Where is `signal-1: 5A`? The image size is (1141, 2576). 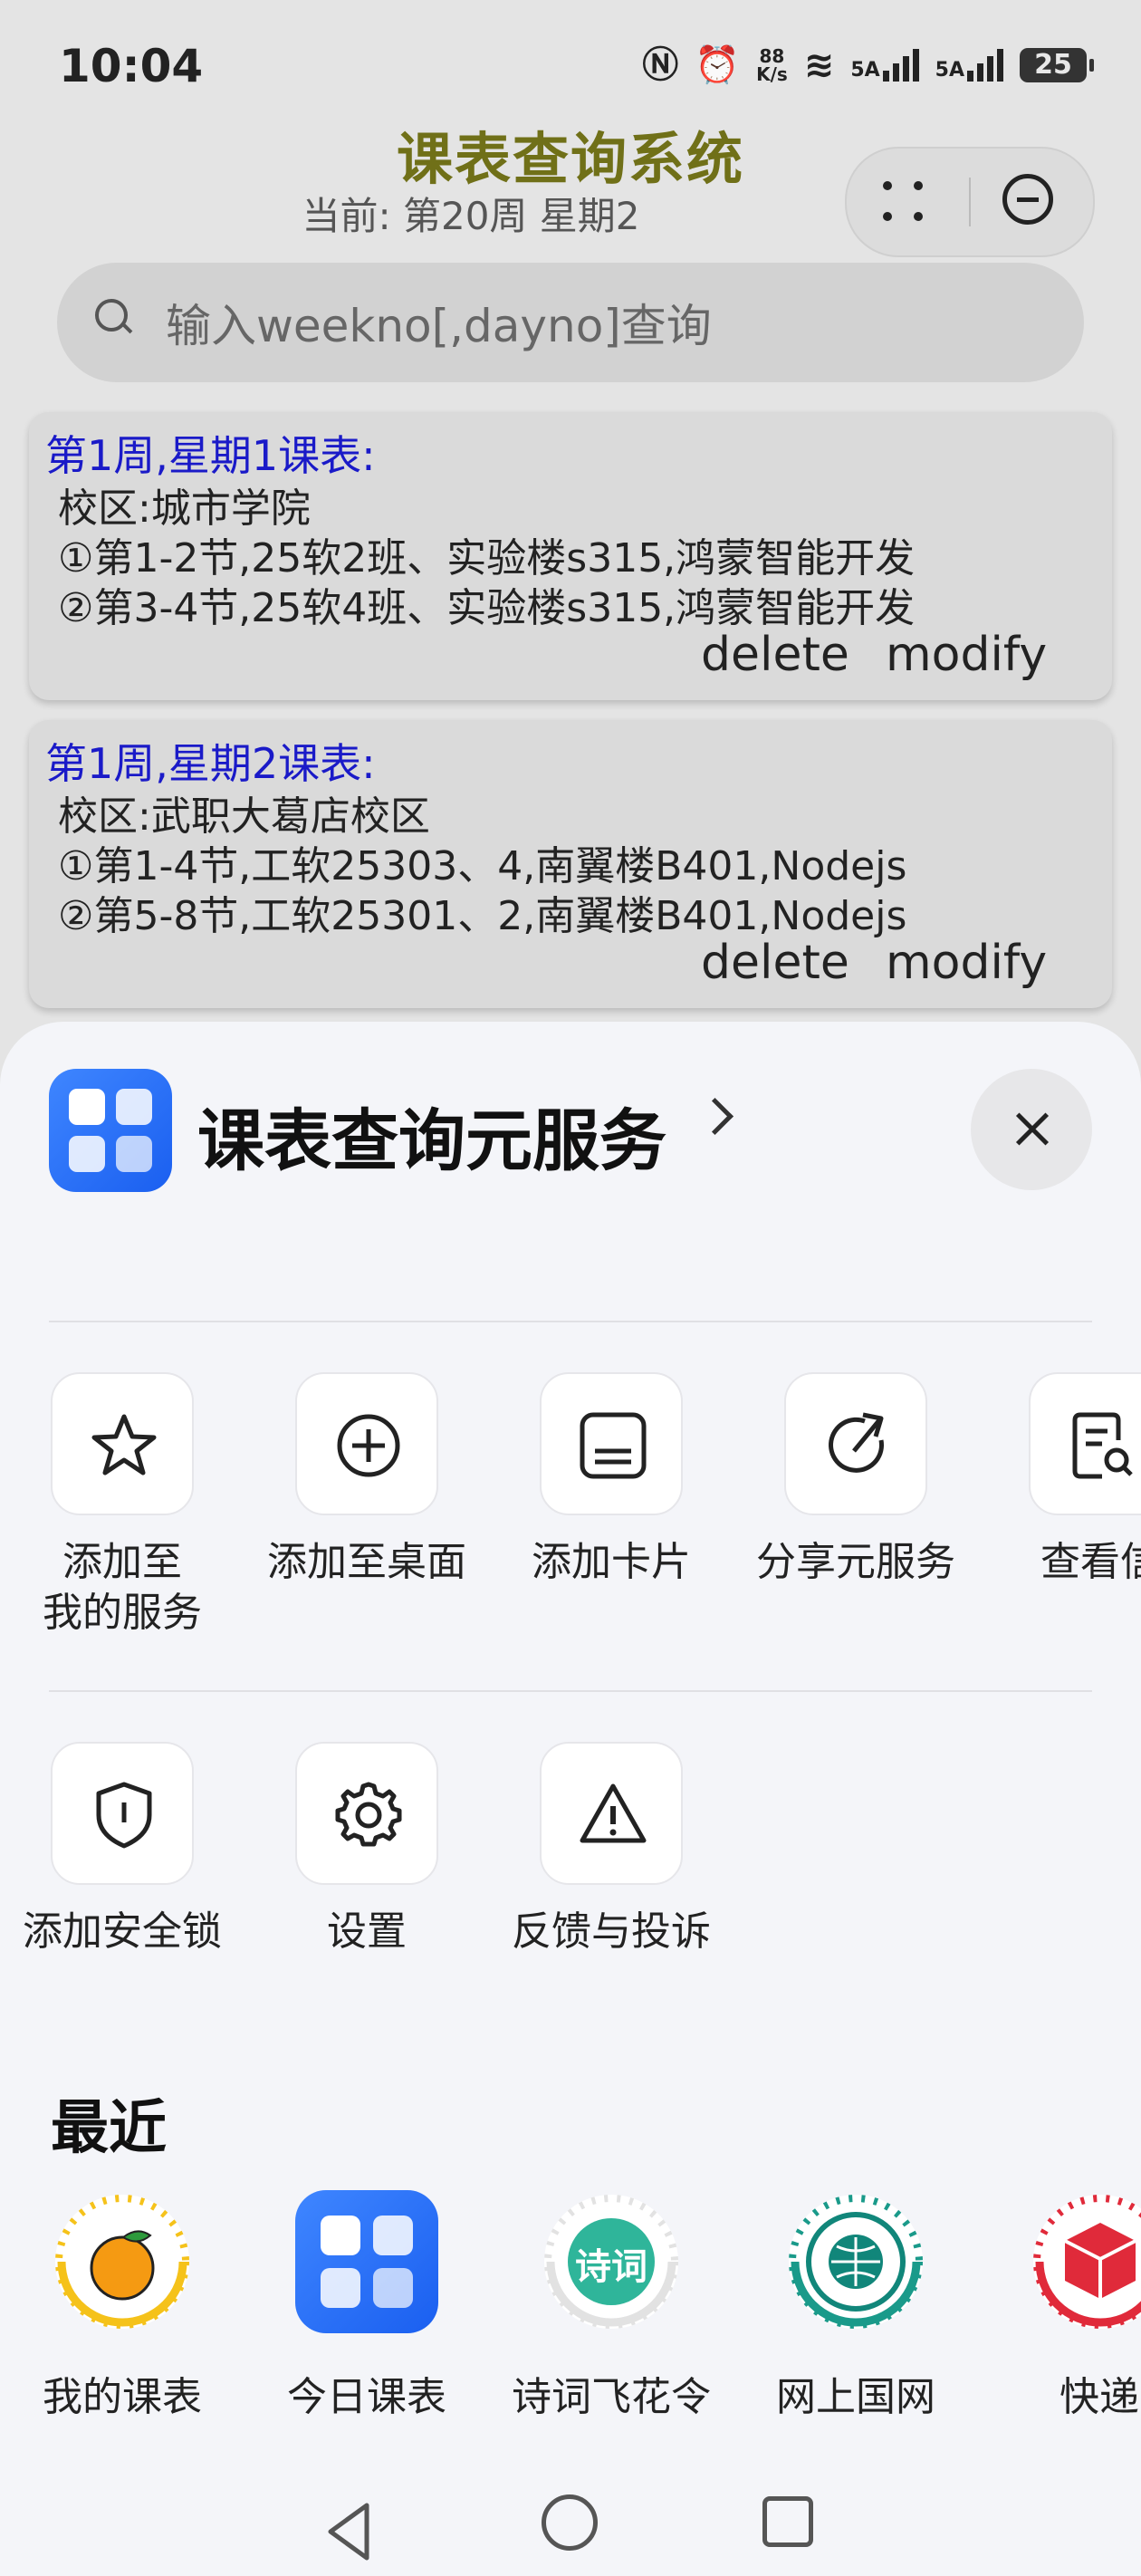 signal-1: 5A is located at coordinates (884, 65).